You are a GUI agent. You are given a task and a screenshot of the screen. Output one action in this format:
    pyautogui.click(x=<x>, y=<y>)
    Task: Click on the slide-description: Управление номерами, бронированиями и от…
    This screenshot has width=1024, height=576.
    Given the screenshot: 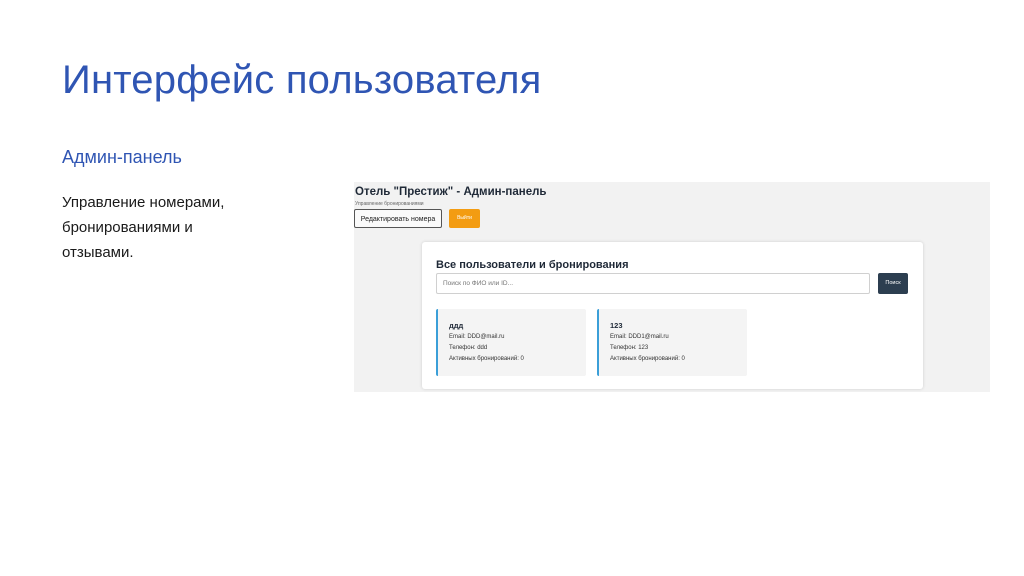 What is the action you would take?
    pyautogui.click(x=162, y=227)
    